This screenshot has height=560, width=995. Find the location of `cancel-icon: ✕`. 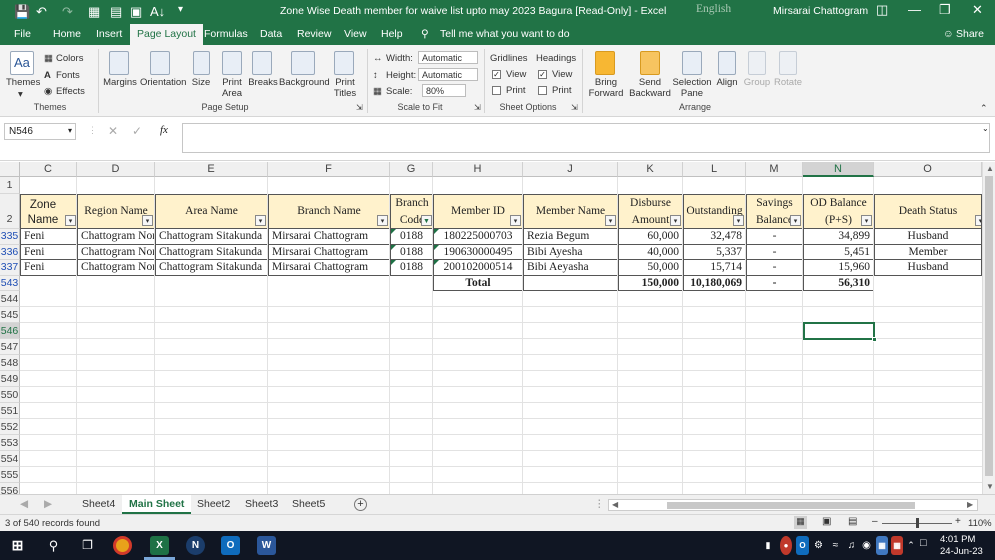

cancel-icon: ✕ is located at coordinates (113, 131).